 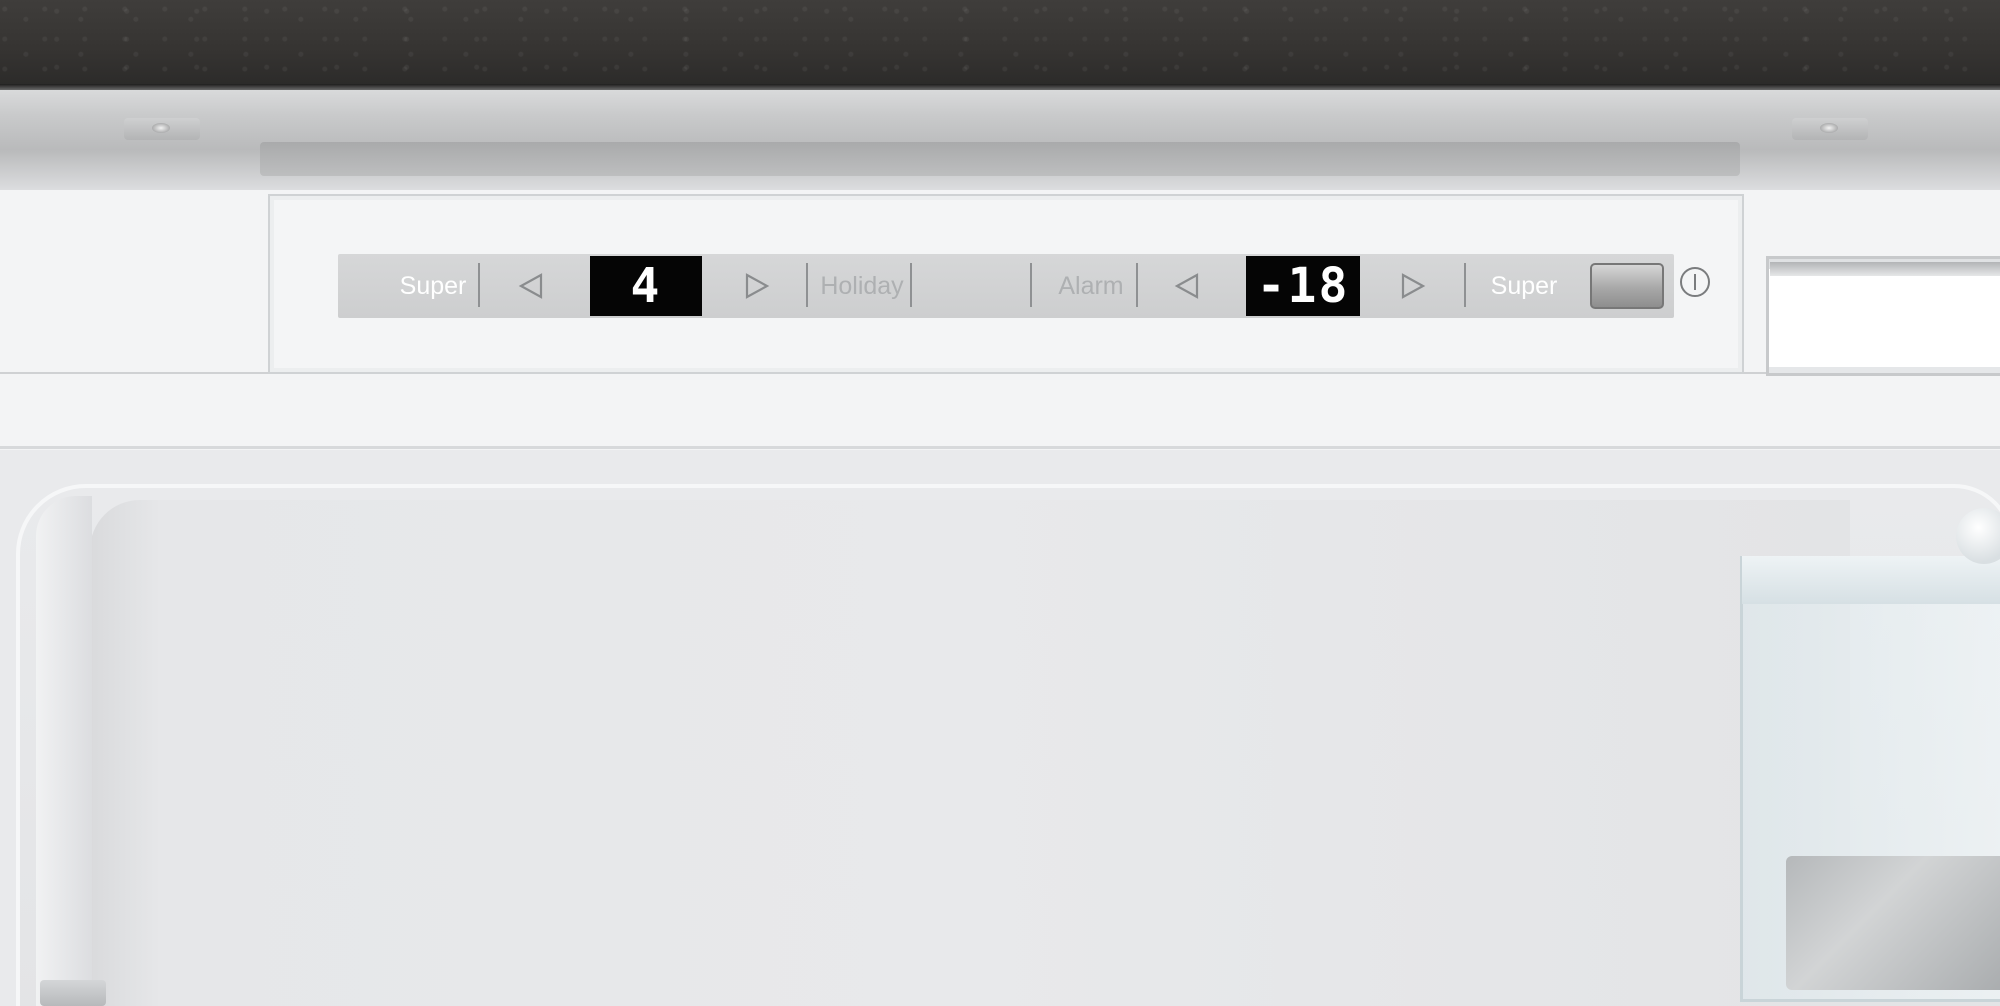 I want to click on rail-light-strip, so click(x=1000, y=159).